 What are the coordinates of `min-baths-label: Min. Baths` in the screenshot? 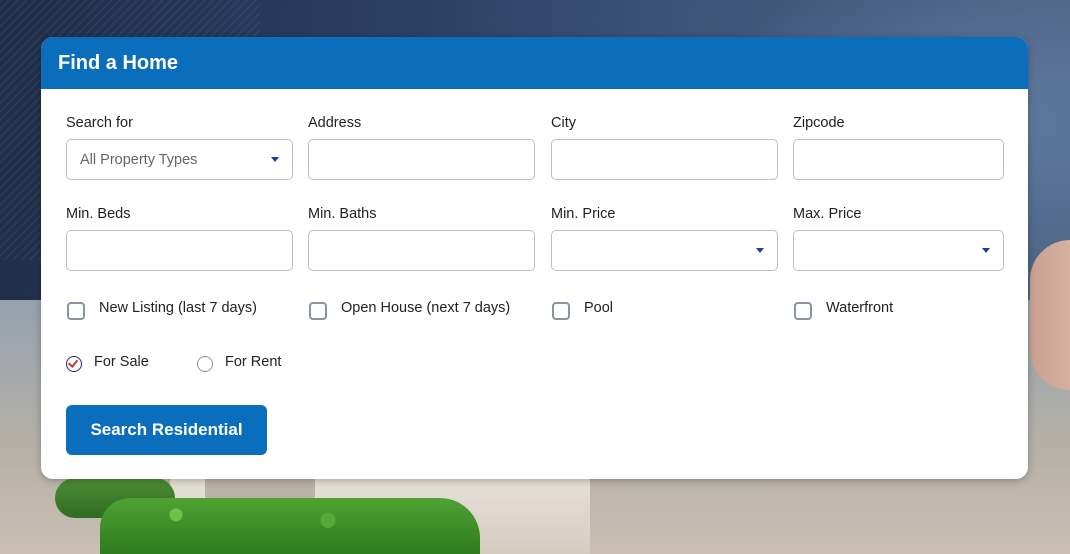 It's located at (342, 214).